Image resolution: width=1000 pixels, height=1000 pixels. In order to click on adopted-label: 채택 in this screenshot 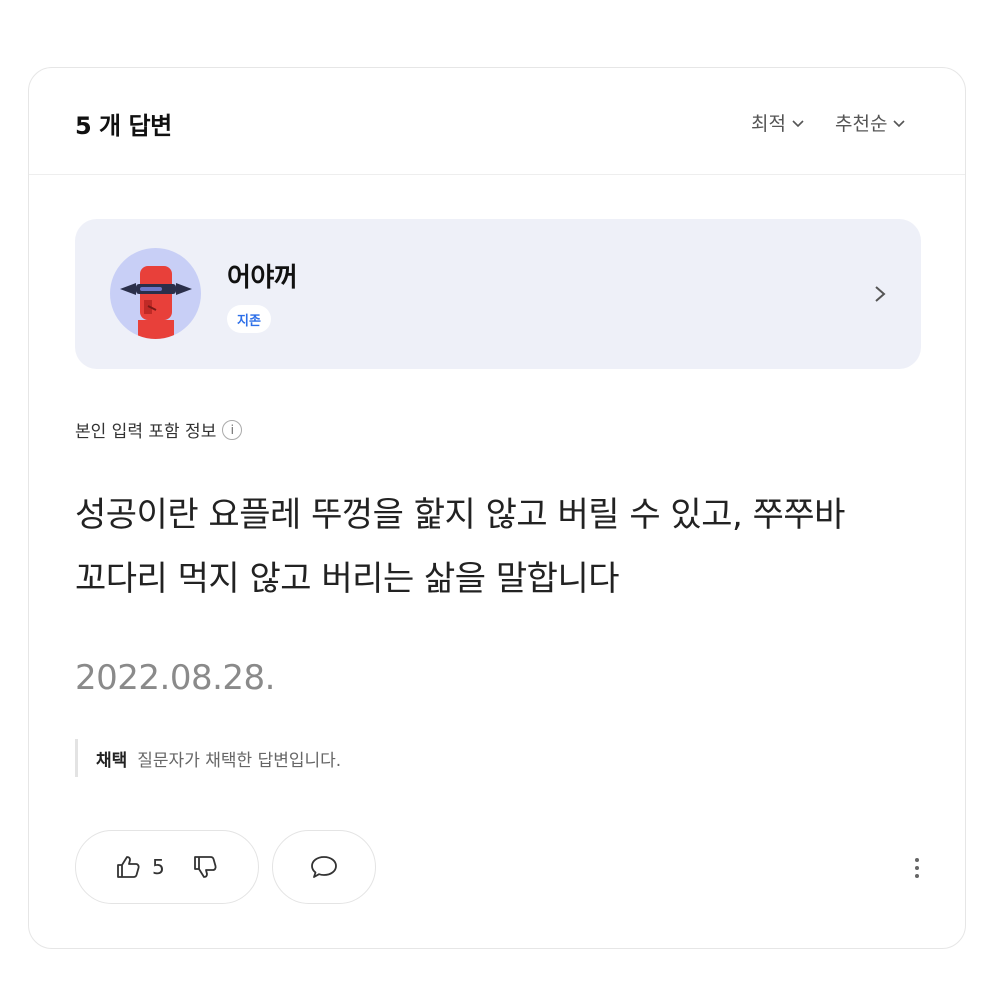, I will do `click(112, 760)`.